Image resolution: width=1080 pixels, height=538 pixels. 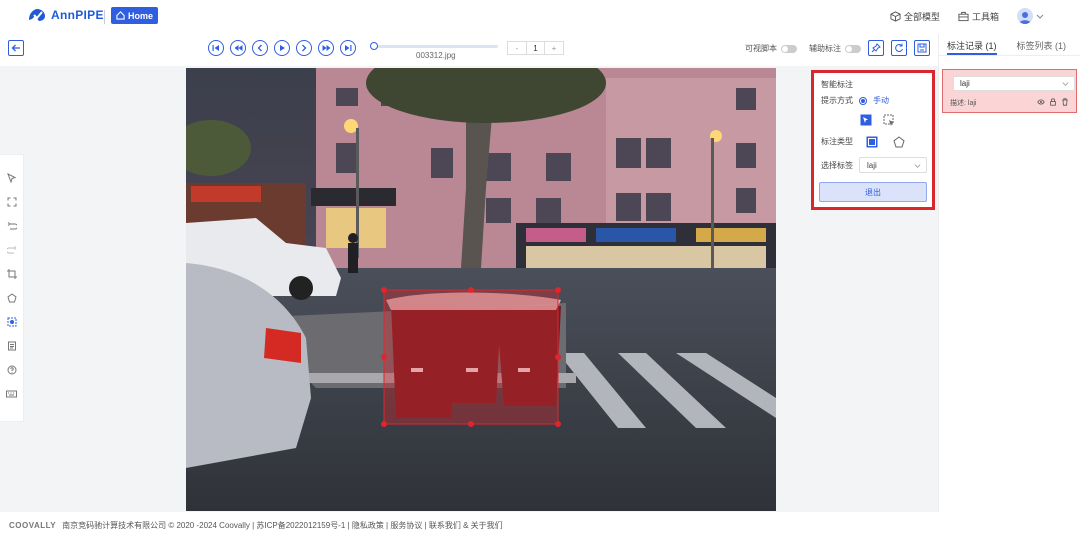 I want to click on divider, so click(x=104, y=17).